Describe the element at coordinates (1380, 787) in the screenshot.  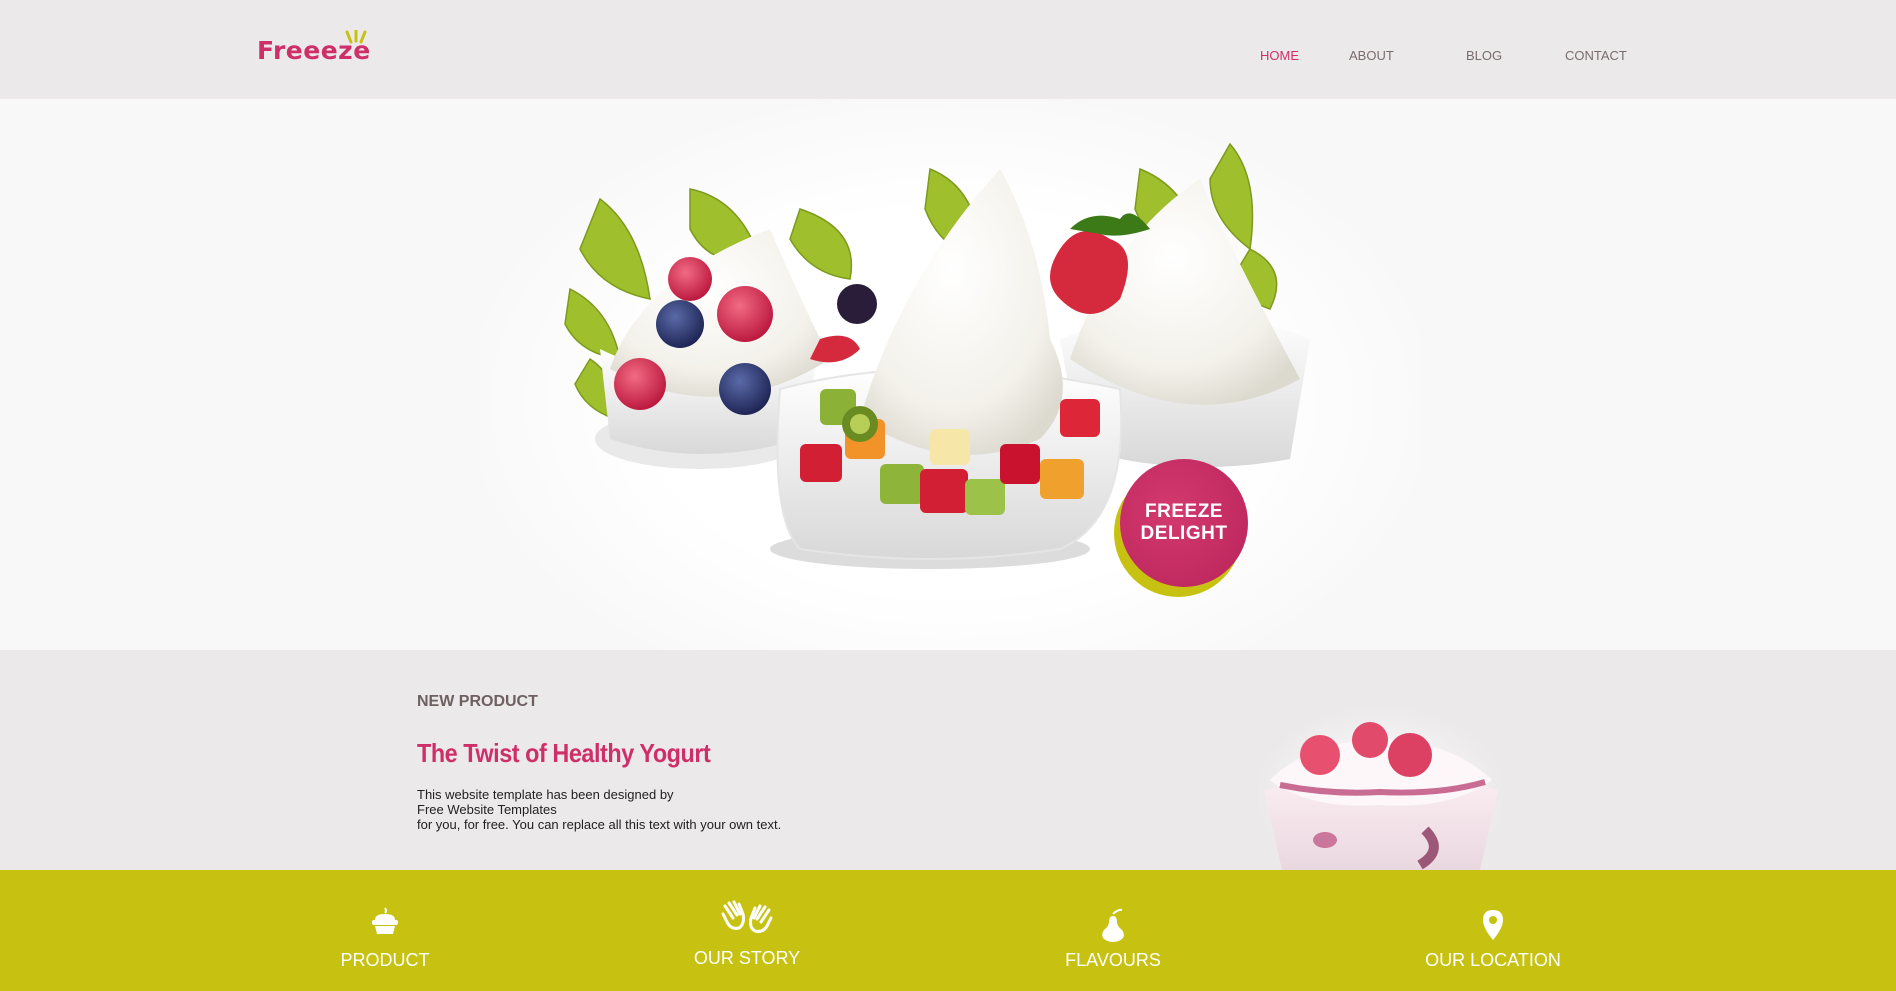
I see `yogurt-cup-image` at that location.